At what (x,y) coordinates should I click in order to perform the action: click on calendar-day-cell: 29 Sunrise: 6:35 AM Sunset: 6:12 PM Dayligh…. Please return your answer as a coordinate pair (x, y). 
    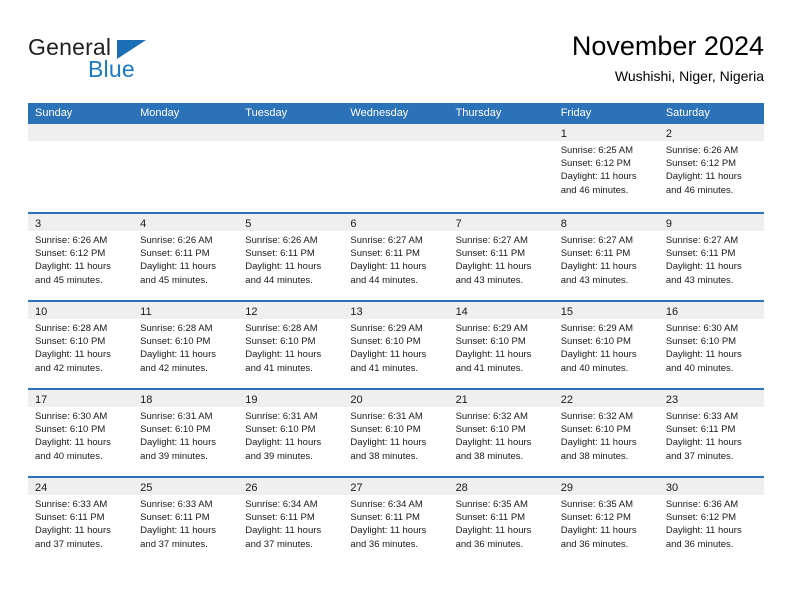
    Looking at the image, I should click on (606, 521).